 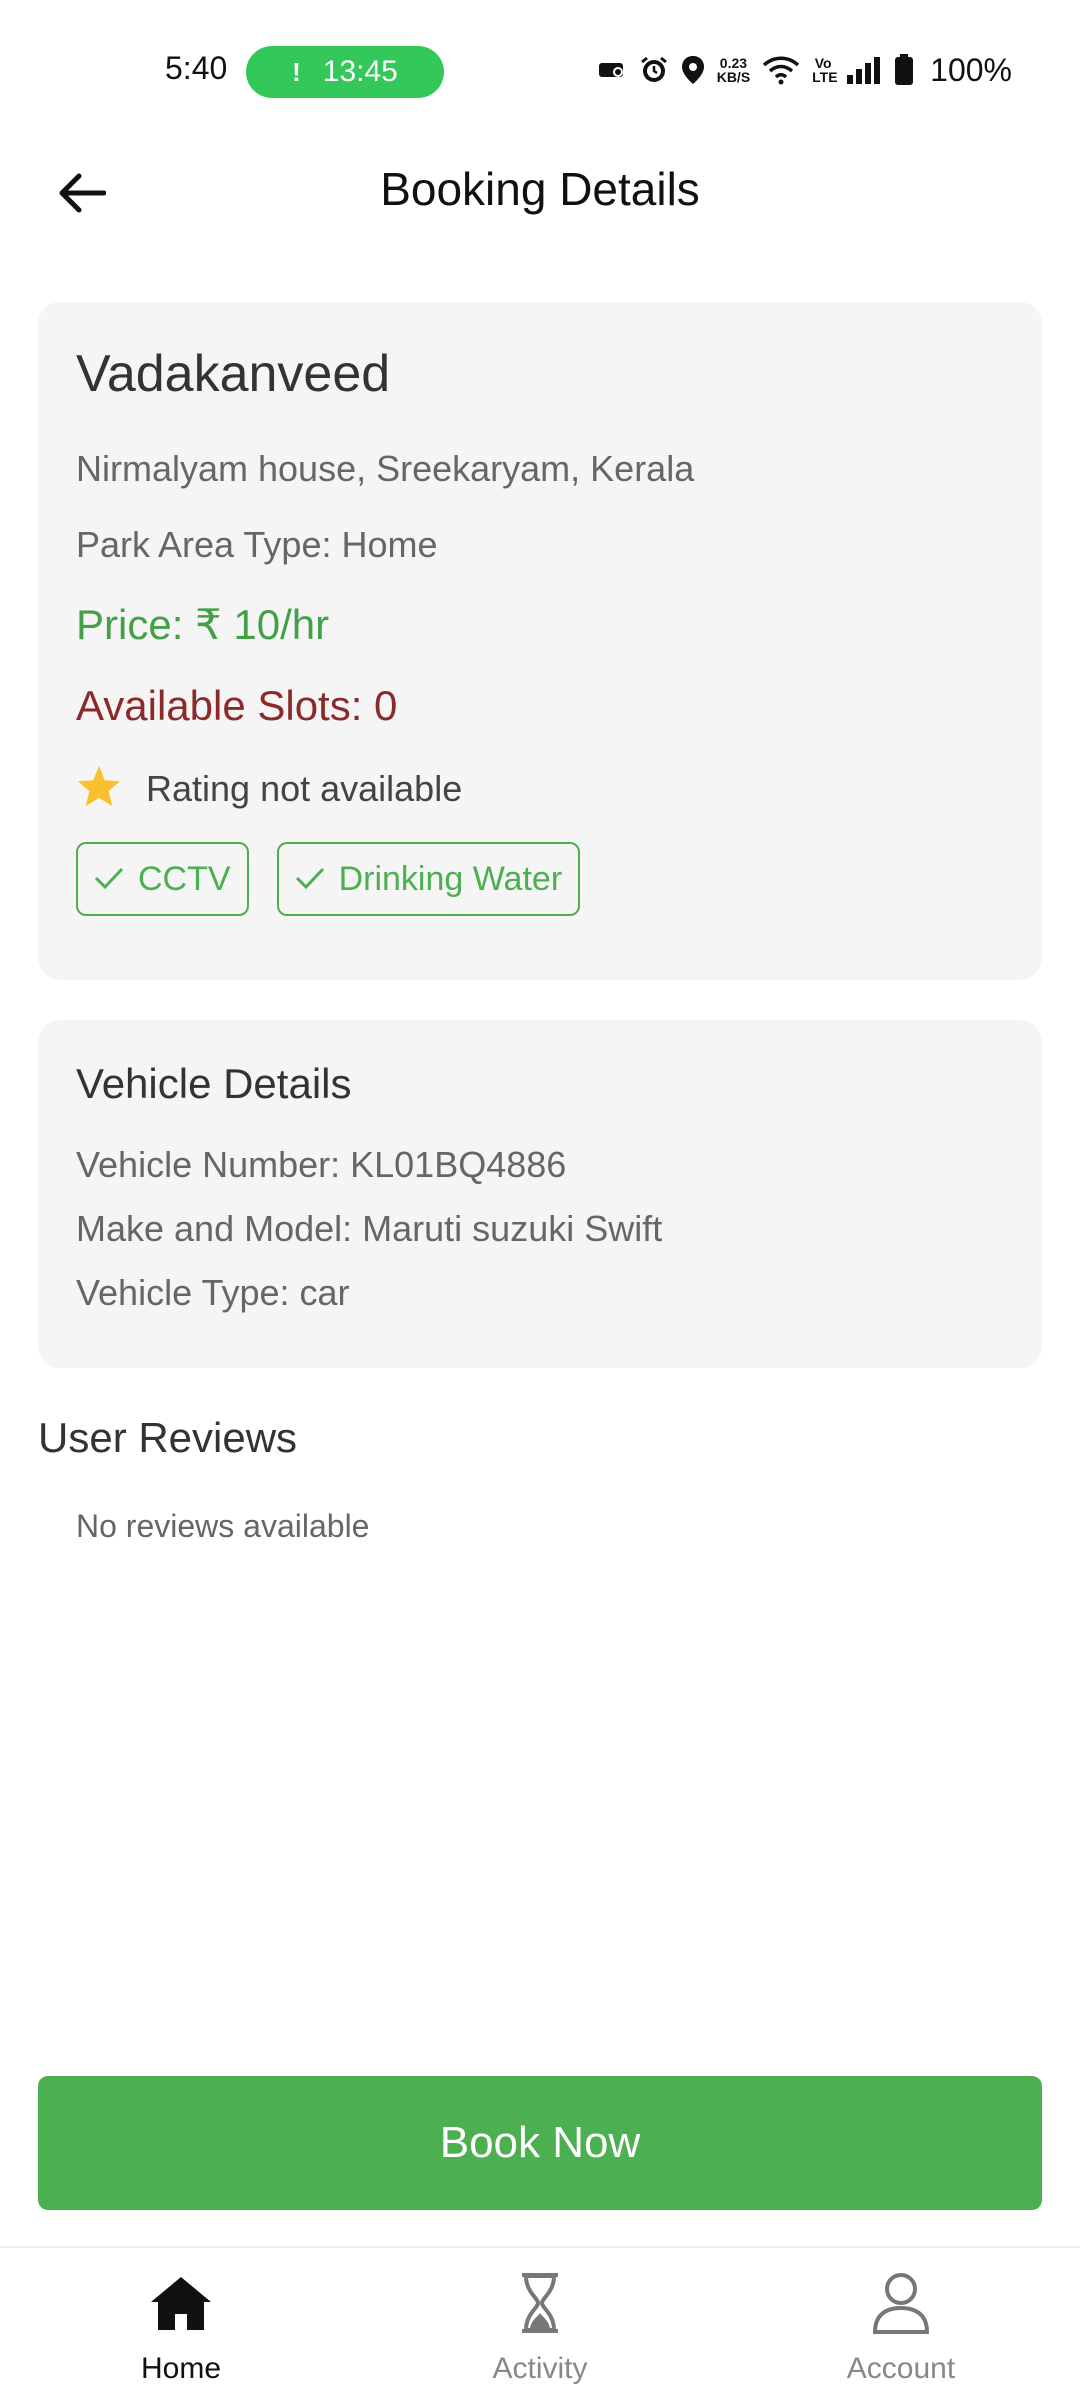 I want to click on net-speed: 0.23 KB/S, so click(x=733, y=70).